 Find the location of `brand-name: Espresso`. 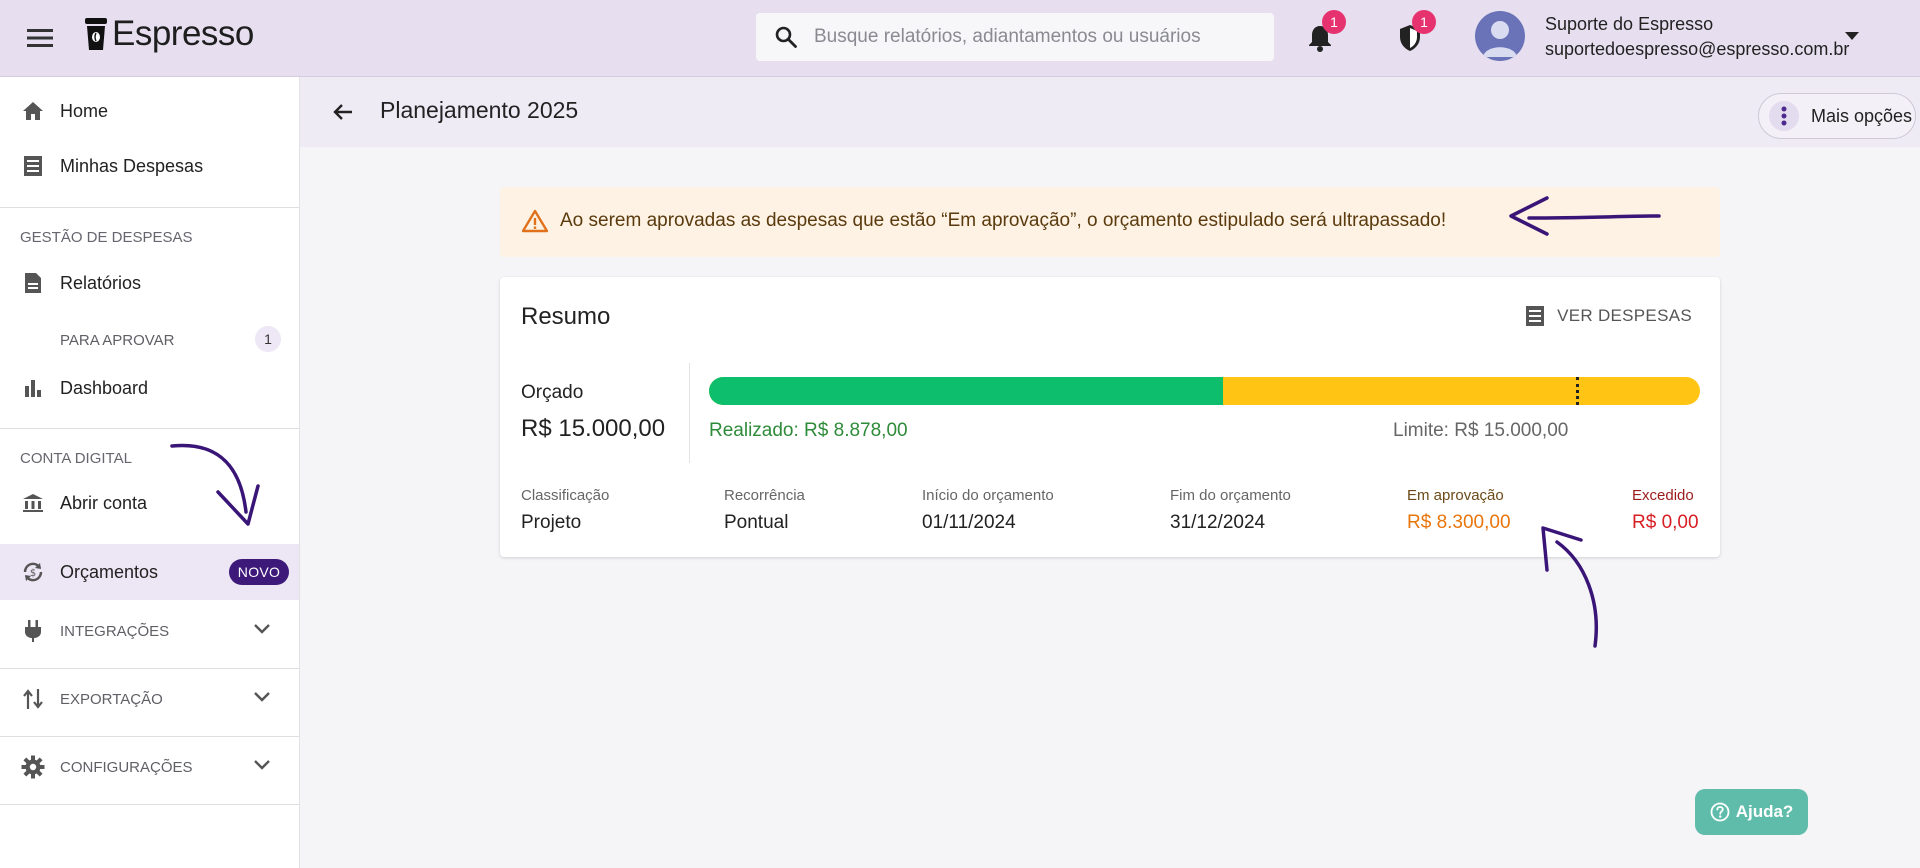

brand-name: Espresso is located at coordinates (183, 33).